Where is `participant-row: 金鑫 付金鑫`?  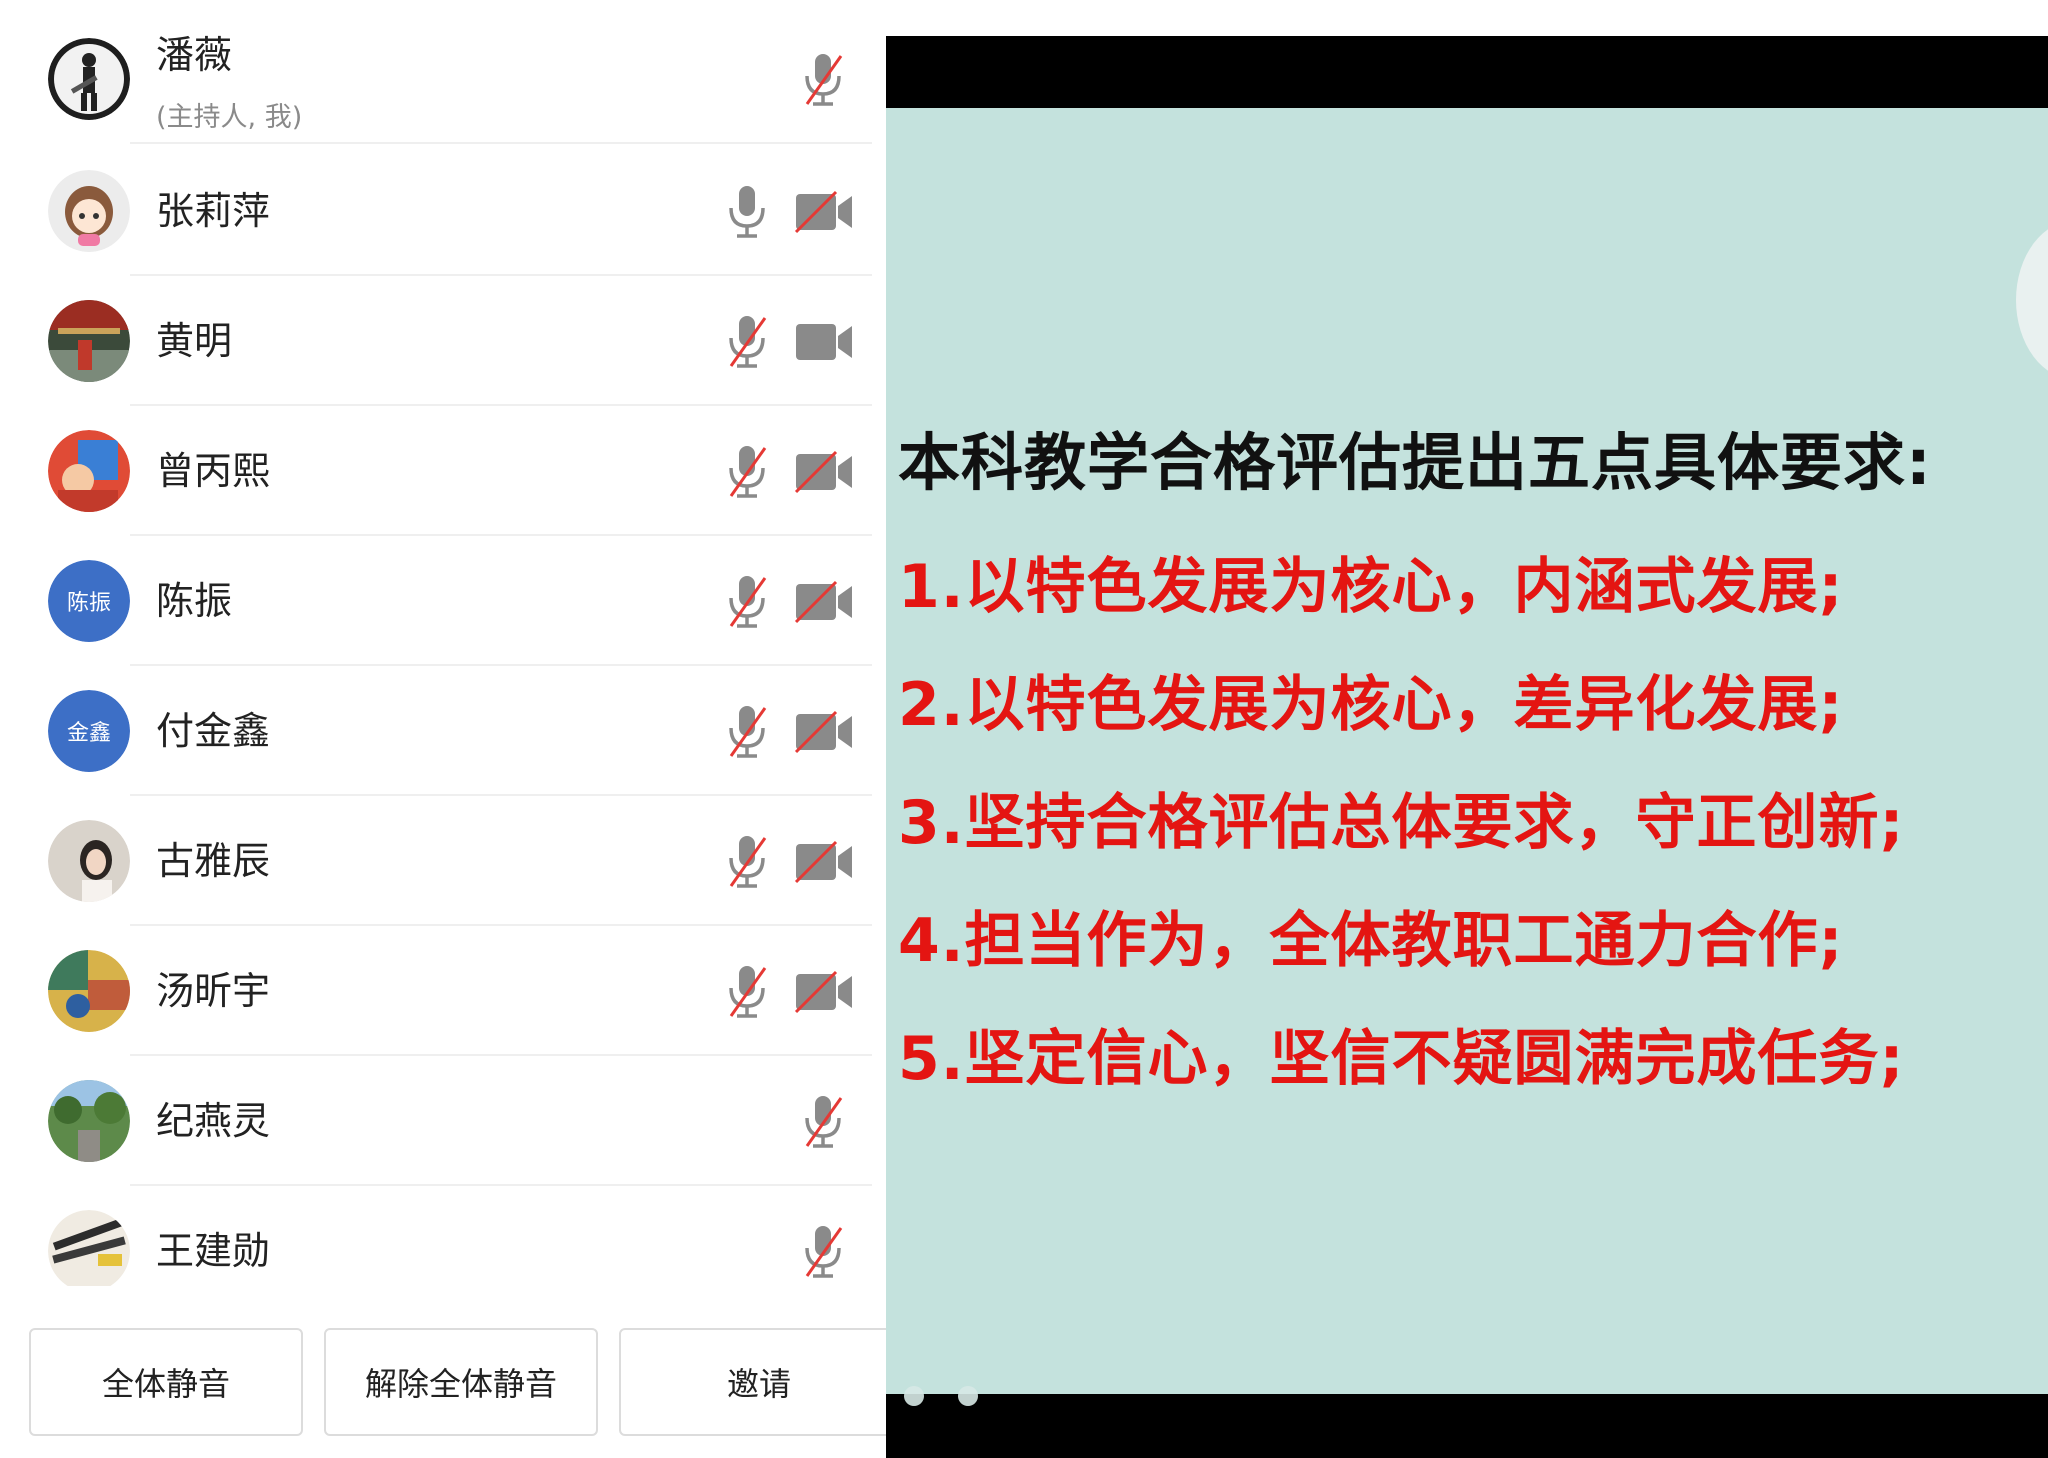 participant-row: 金鑫 付金鑫 is located at coordinates (443, 731).